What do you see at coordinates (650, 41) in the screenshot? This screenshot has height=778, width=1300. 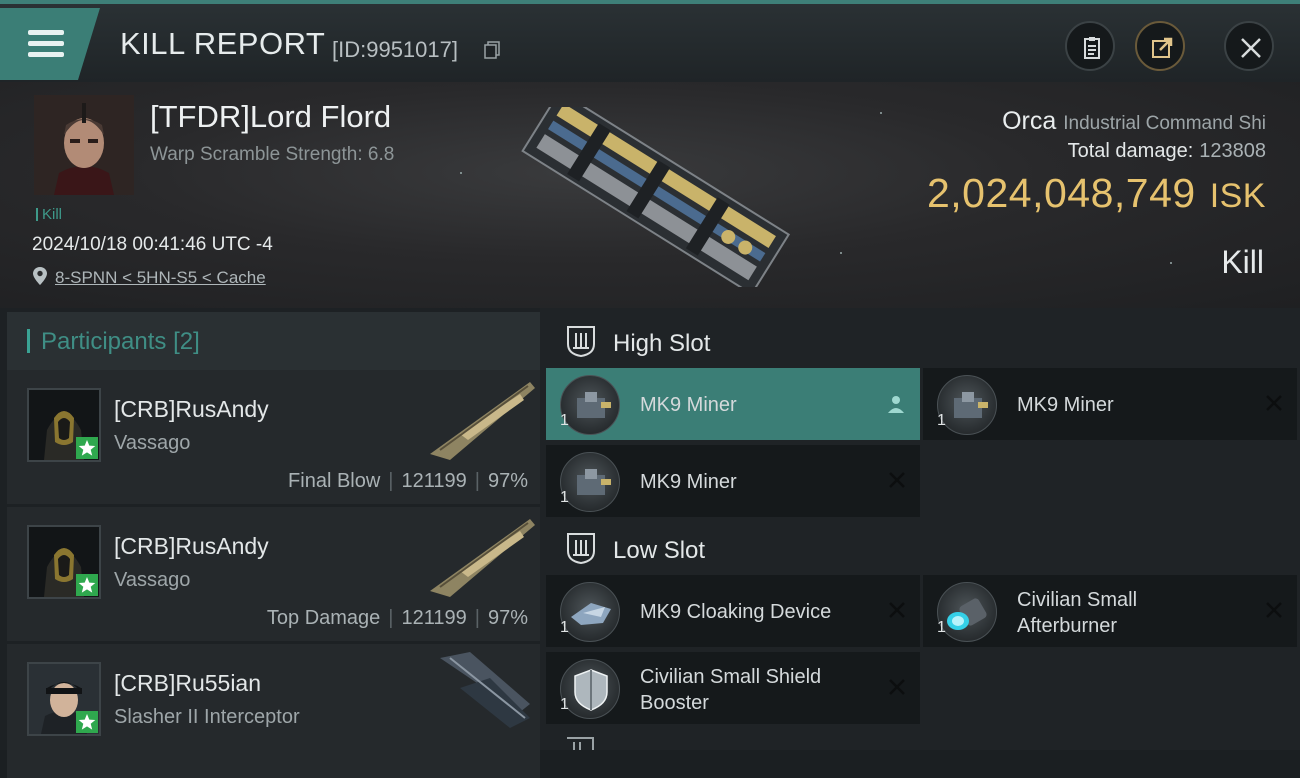 I see `top-bar: KILL REPORT [ID:9951017]` at bounding box center [650, 41].